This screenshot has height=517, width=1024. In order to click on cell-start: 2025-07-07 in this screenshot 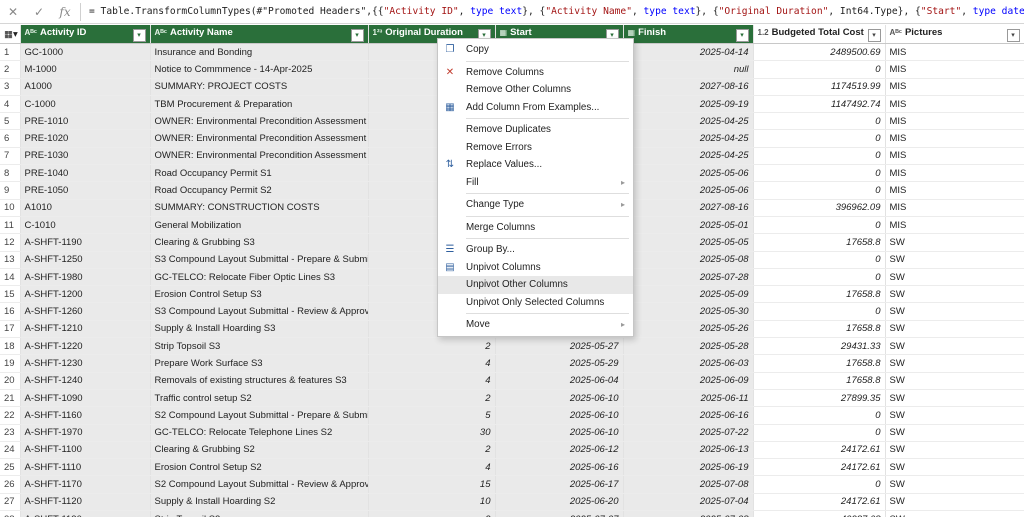, I will do `click(559, 513)`.